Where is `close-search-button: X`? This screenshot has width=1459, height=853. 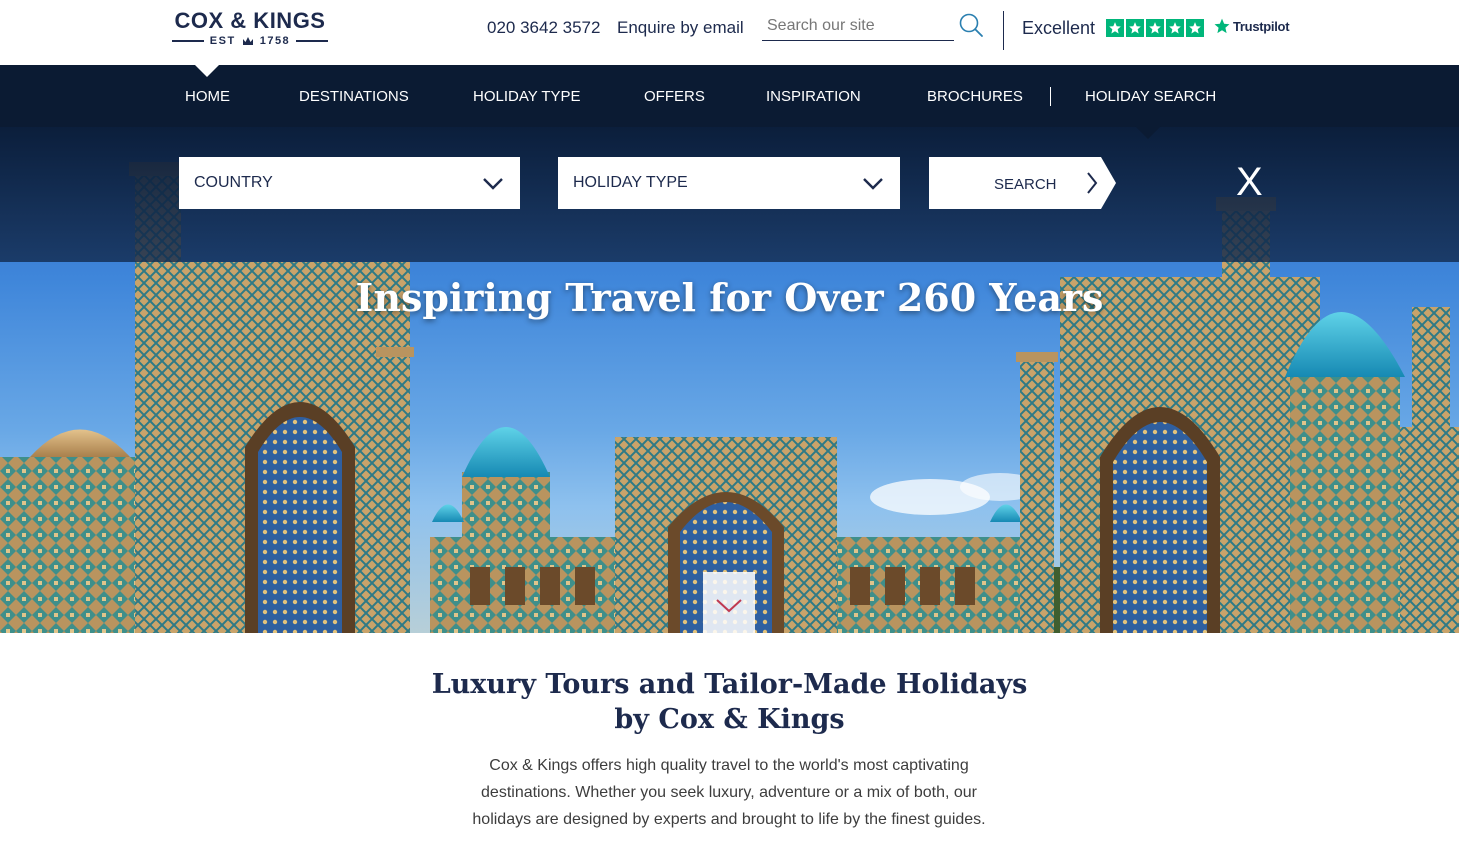 close-search-button: X is located at coordinates (1249, 182).